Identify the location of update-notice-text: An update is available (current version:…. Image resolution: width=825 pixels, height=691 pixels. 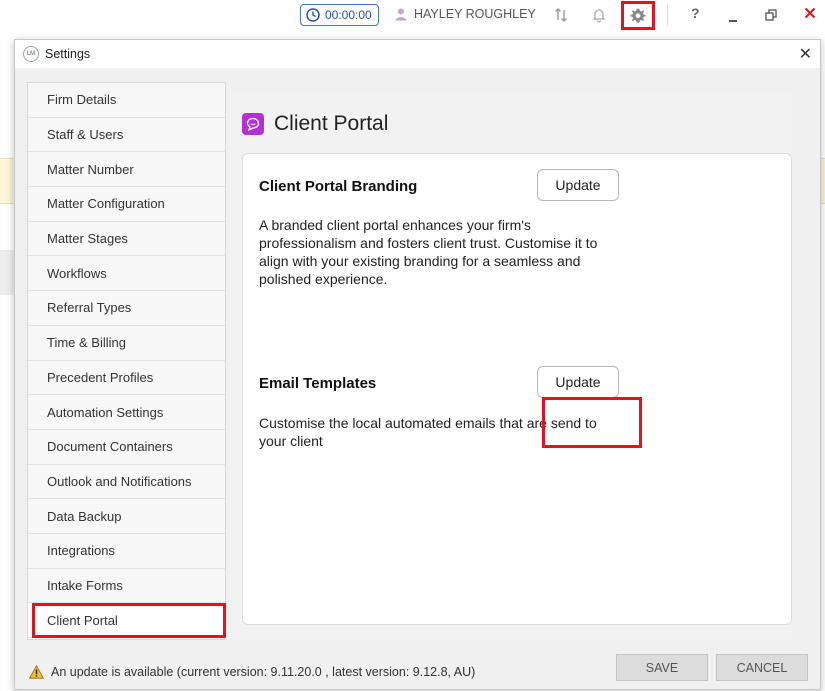
(263, 672).